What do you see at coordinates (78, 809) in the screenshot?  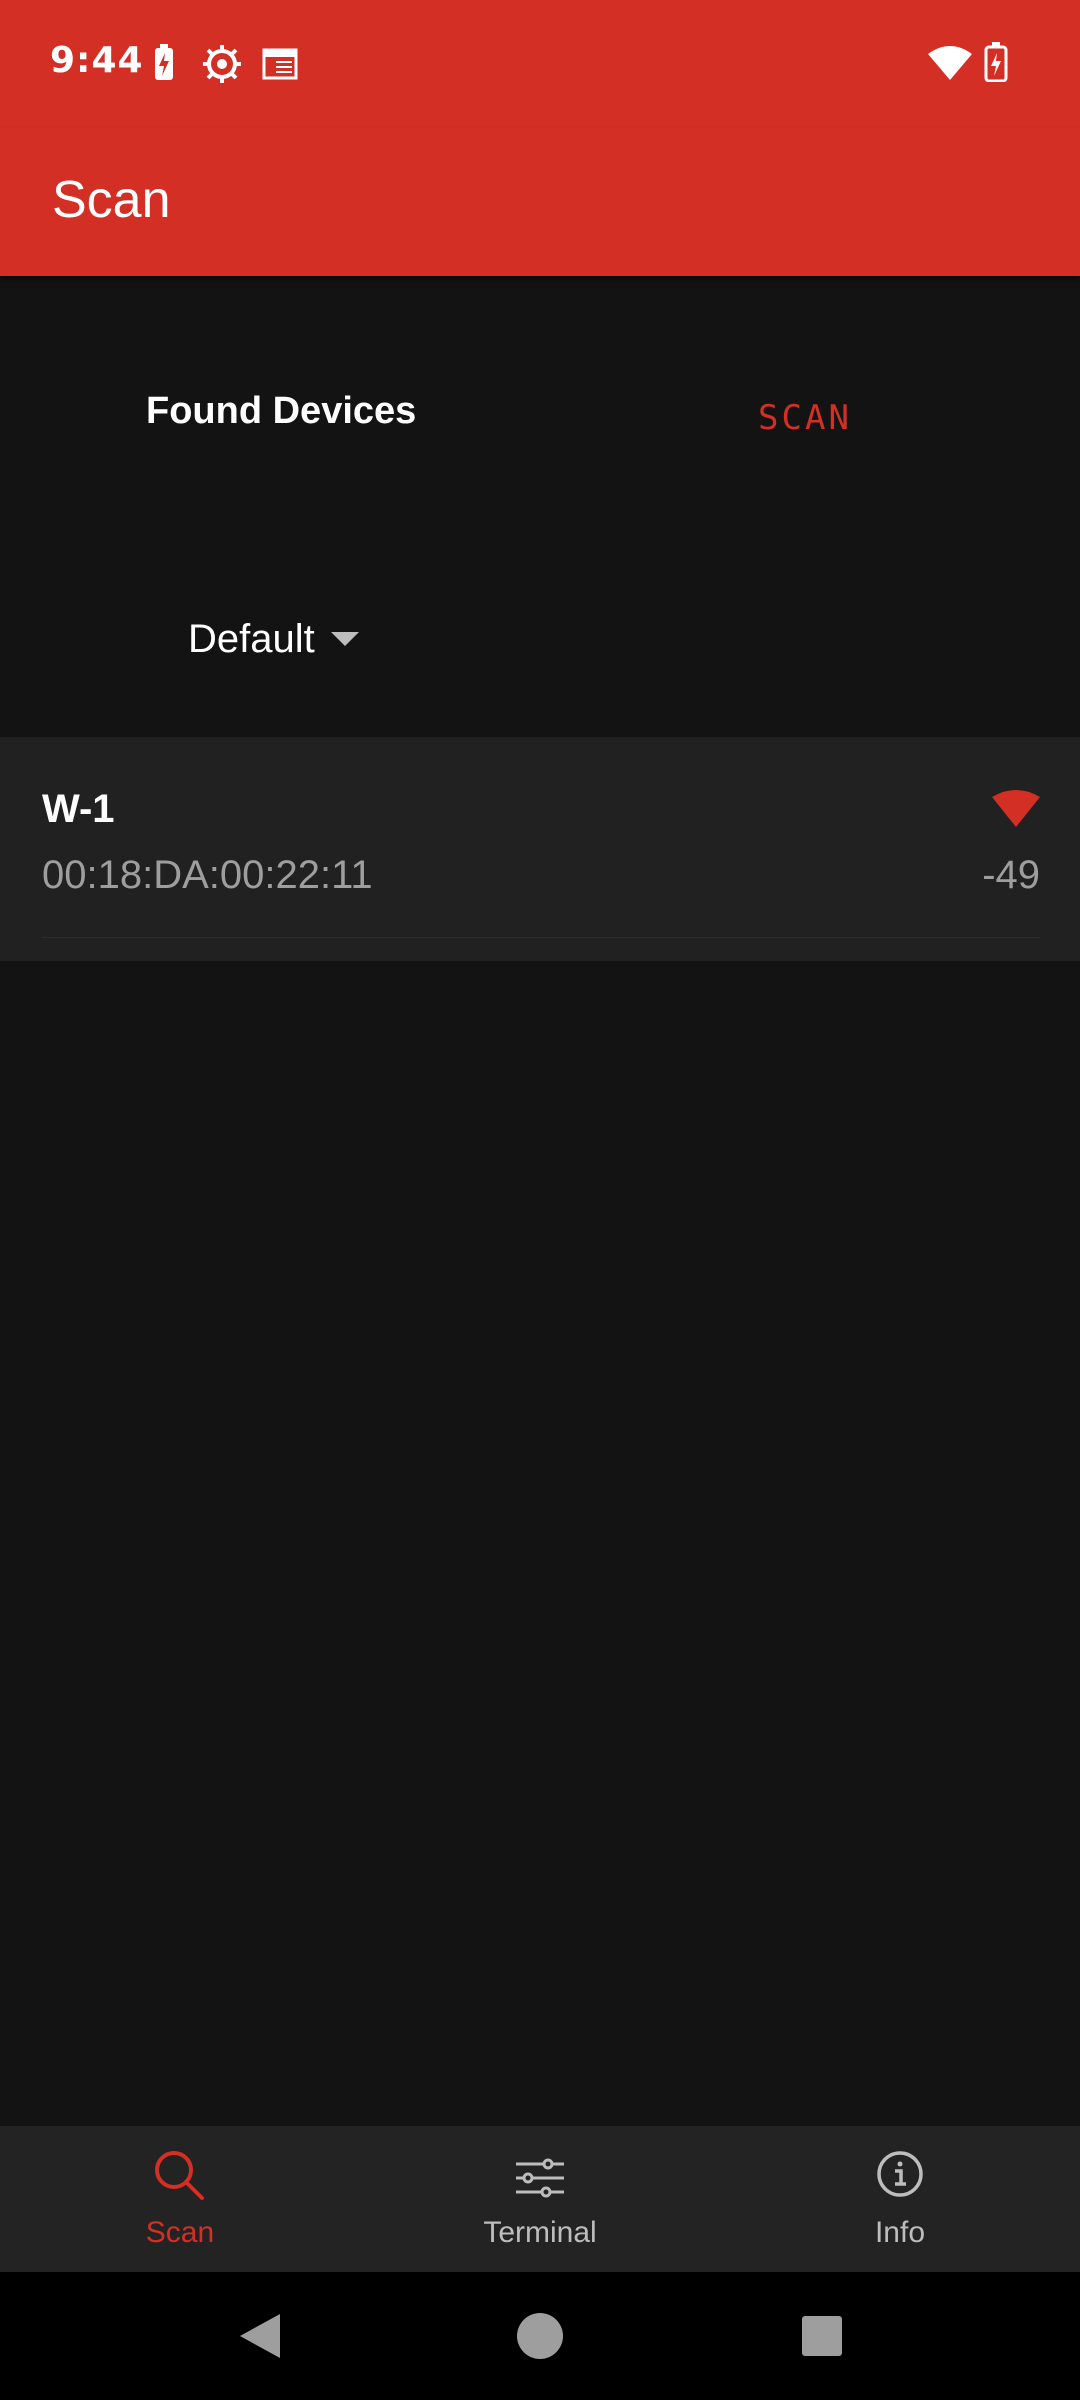 I see `device-name: W-1` at bounding box center [78, 809].